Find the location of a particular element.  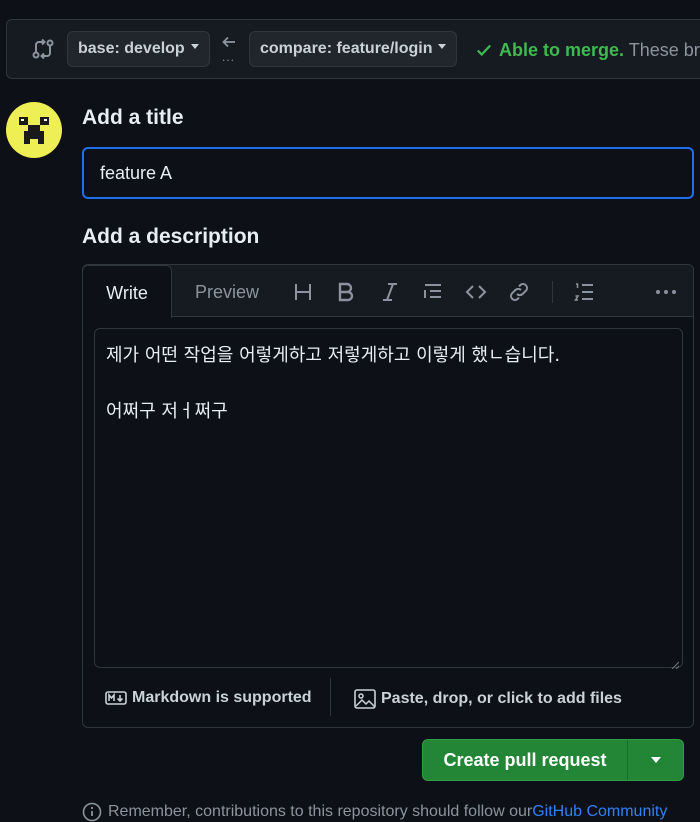

more-options-icon is located at coordinates (666, 292).